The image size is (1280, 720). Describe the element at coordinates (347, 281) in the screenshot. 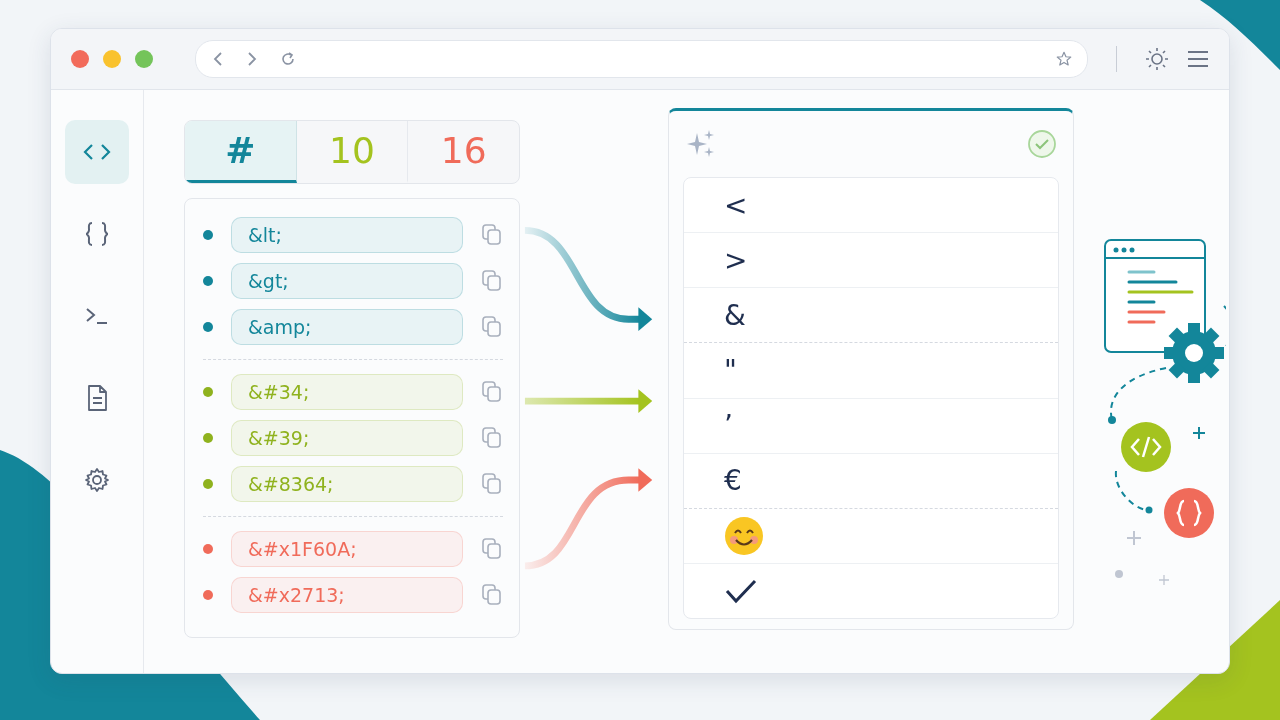

I see `entity-code: &gt;` at that location.